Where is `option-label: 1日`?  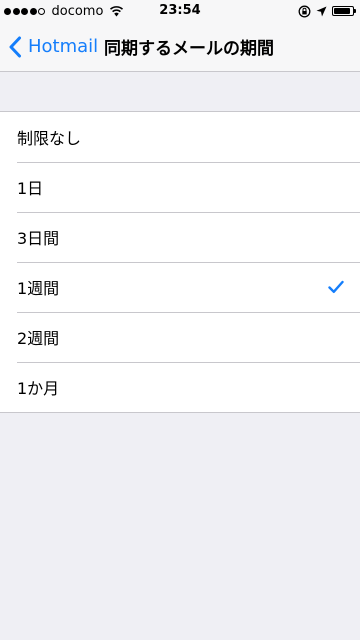
option-label: 1日 is located at coordinates (30, 188).